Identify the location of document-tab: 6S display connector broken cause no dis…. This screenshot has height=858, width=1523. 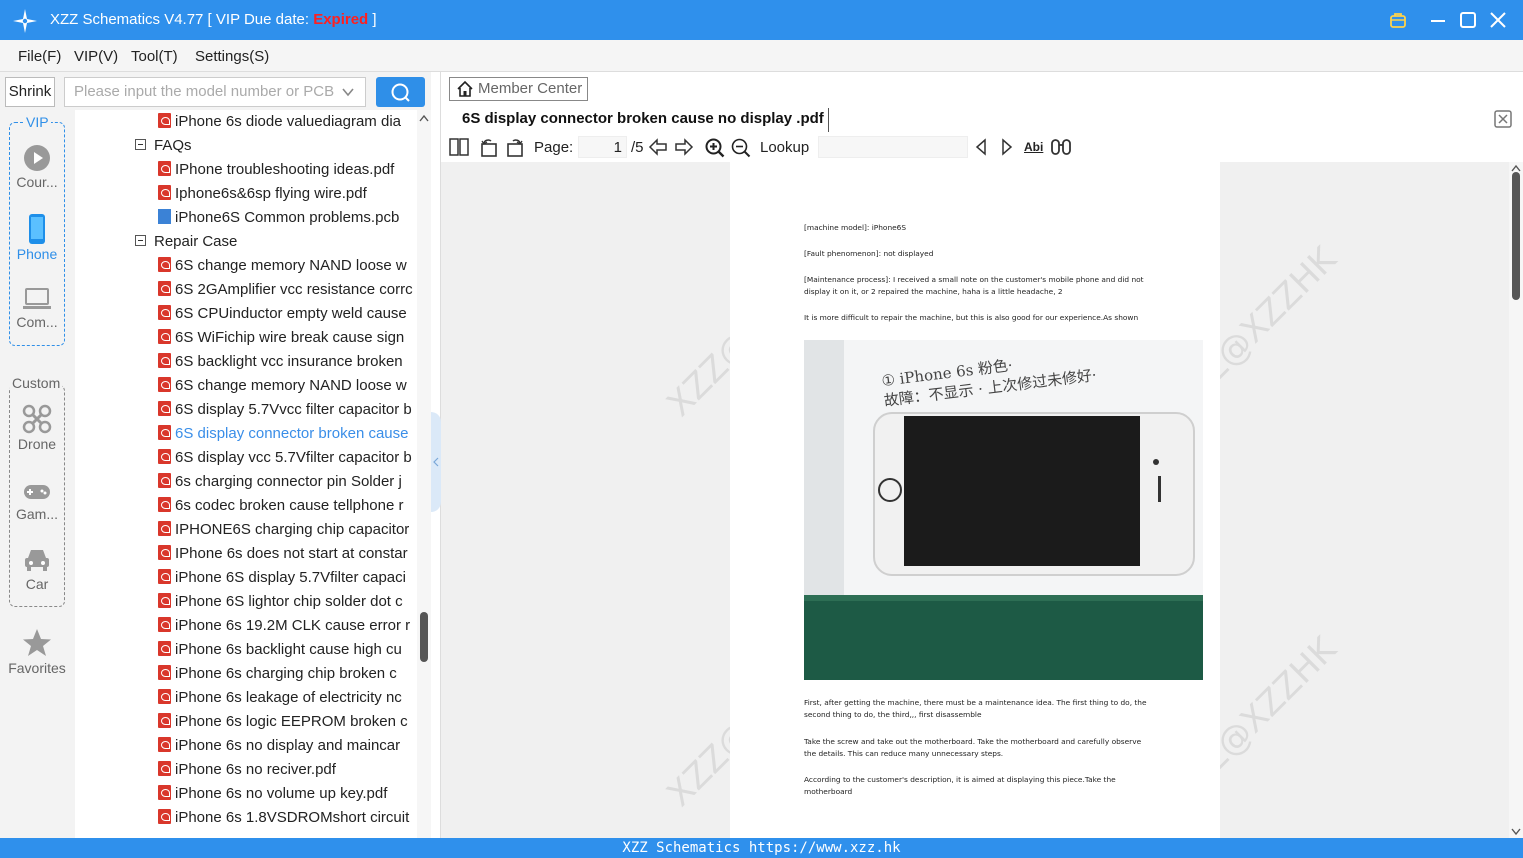
(643, 118).